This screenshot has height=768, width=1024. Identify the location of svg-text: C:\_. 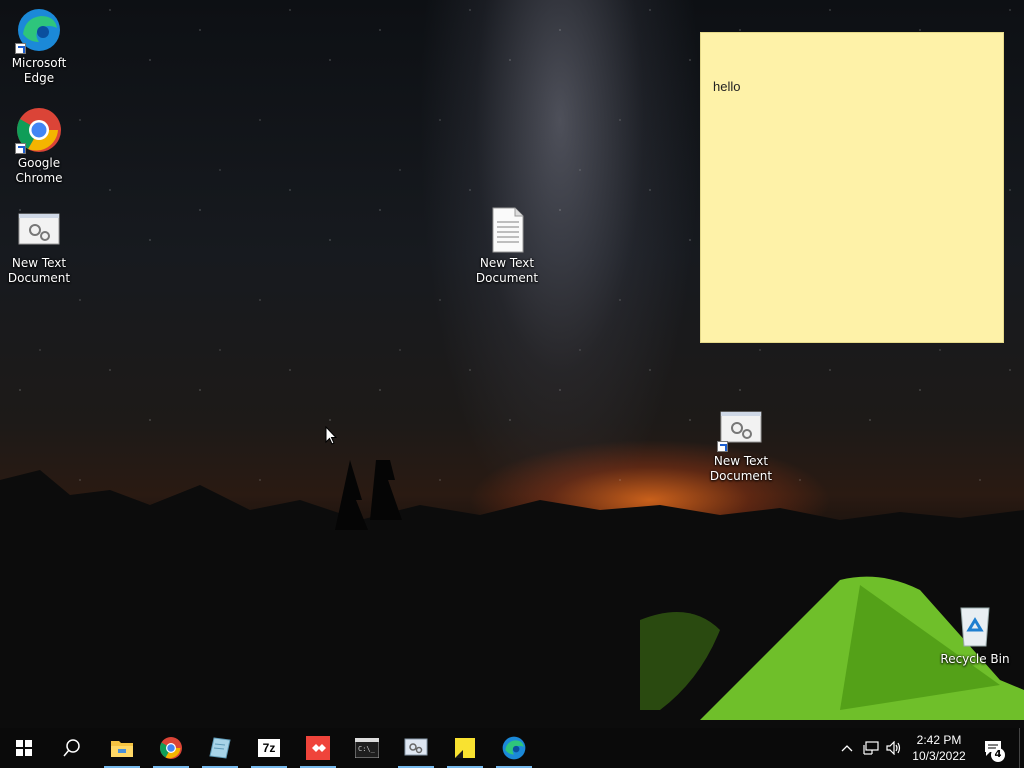
(367, 749).